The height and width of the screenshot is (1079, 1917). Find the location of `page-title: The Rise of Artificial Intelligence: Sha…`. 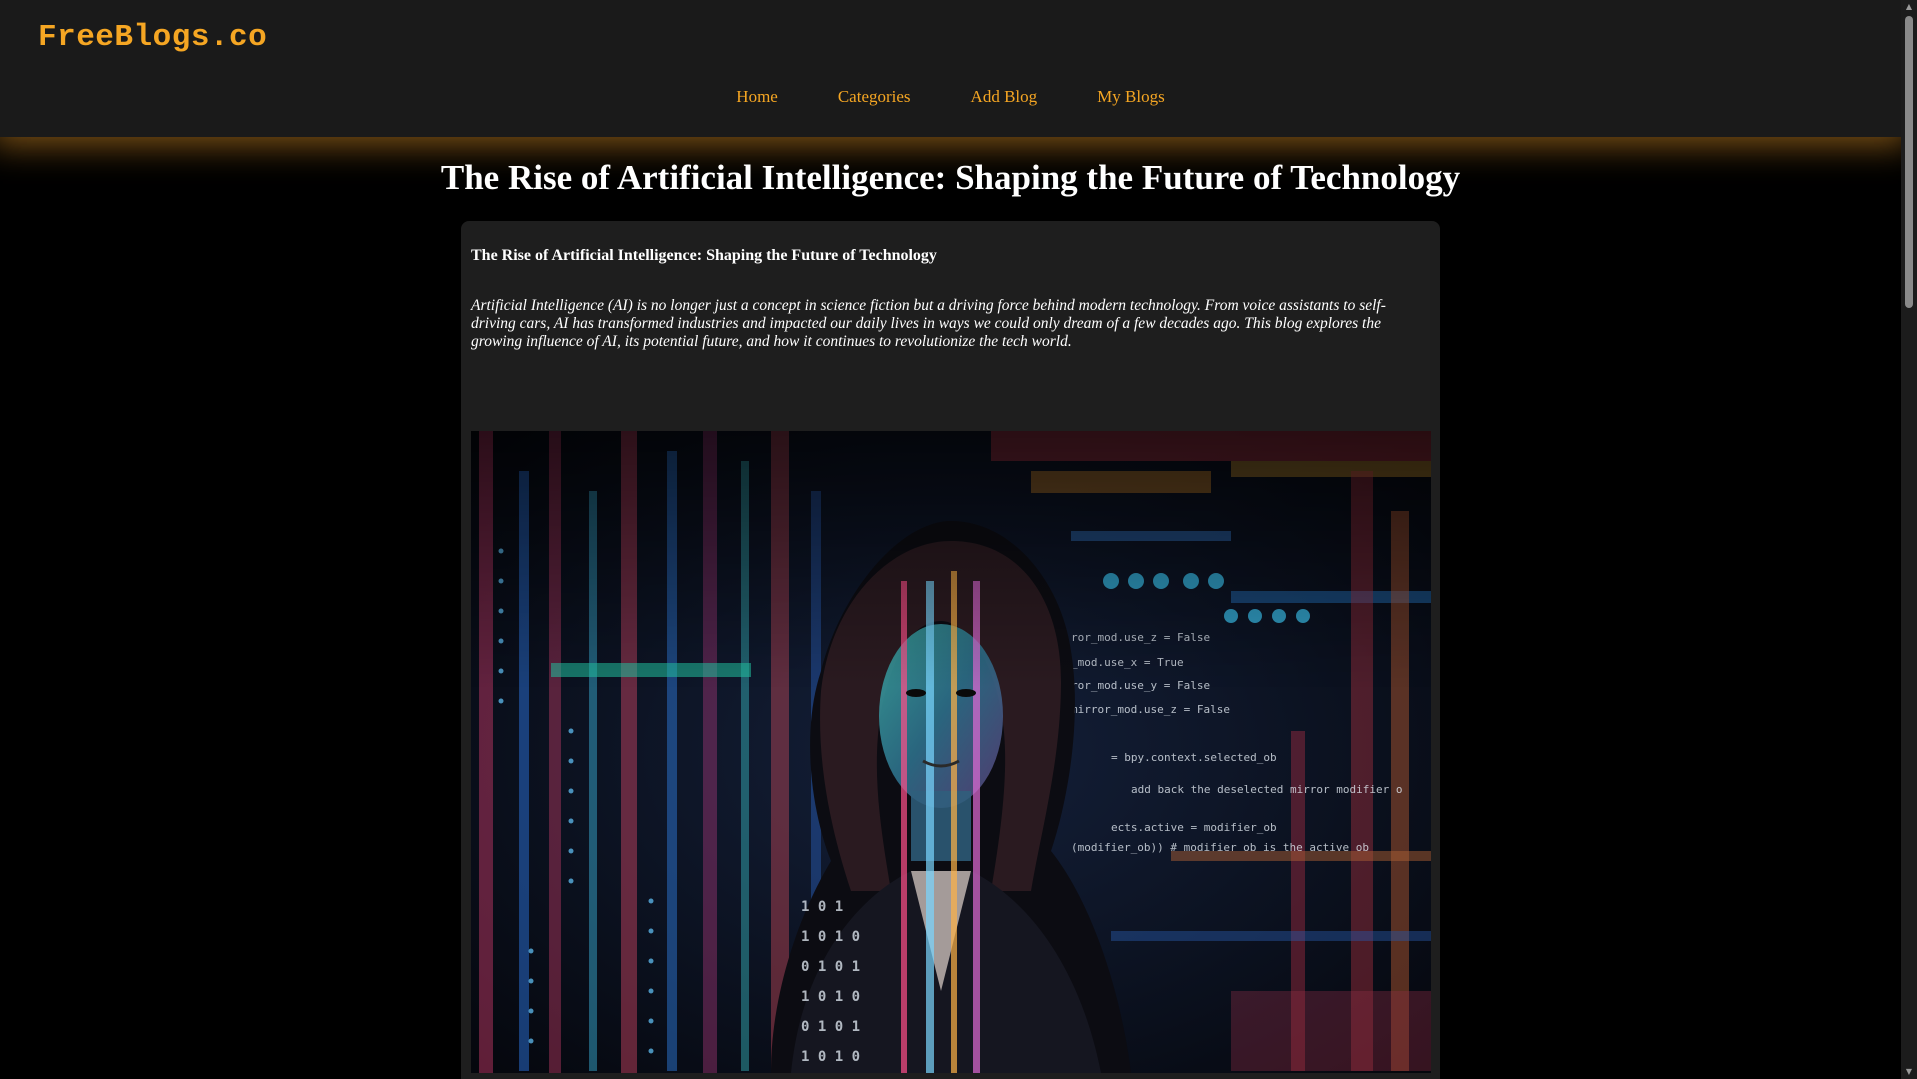

page-title: The Rise of Artificial Intelligence: Sha… is located at coordinates (950, 177).